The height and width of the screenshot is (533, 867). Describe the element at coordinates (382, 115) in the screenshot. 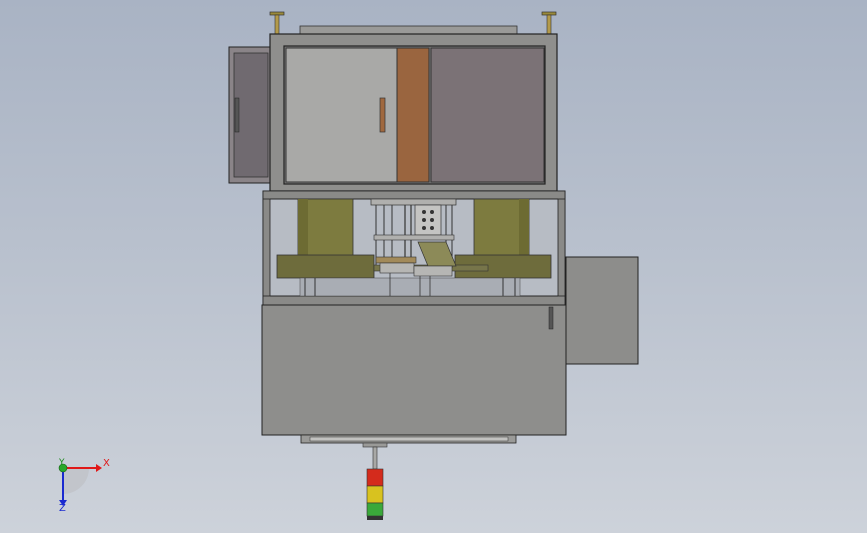

I see `door-handle` at that location.